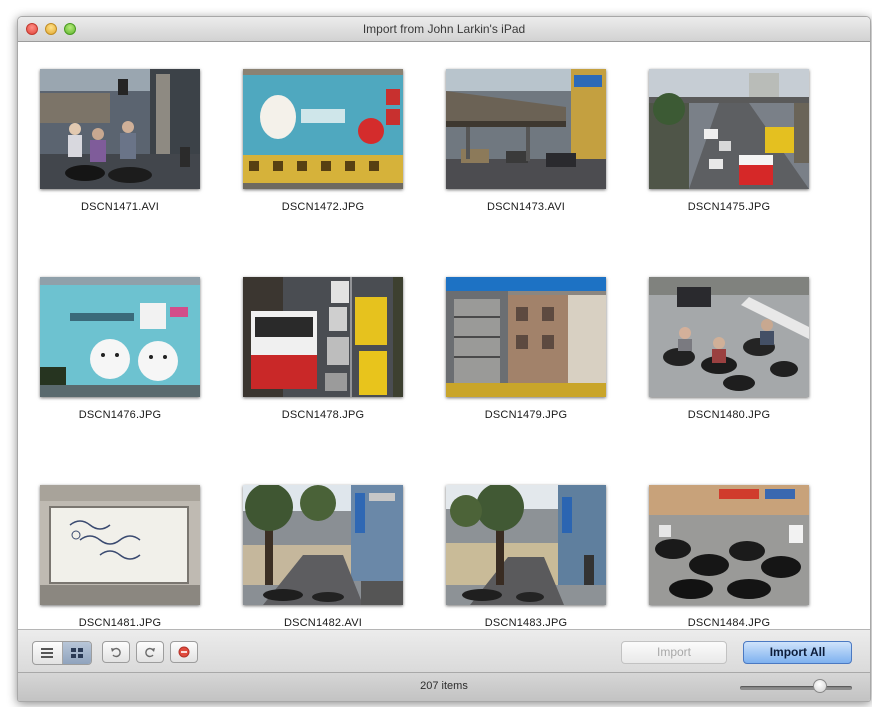 The height and width of the screenshot is (707, 872). Describe the element at coordinates (729, 623) in the screenshot. I see `photo-filename: DSCN1484.JPG` at that location.